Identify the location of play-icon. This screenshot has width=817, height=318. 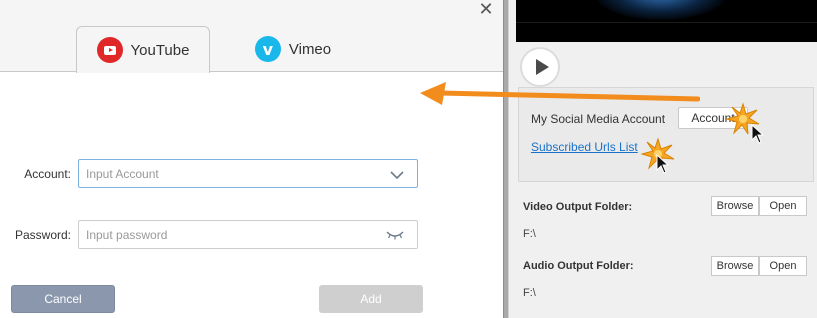
(542, 67).